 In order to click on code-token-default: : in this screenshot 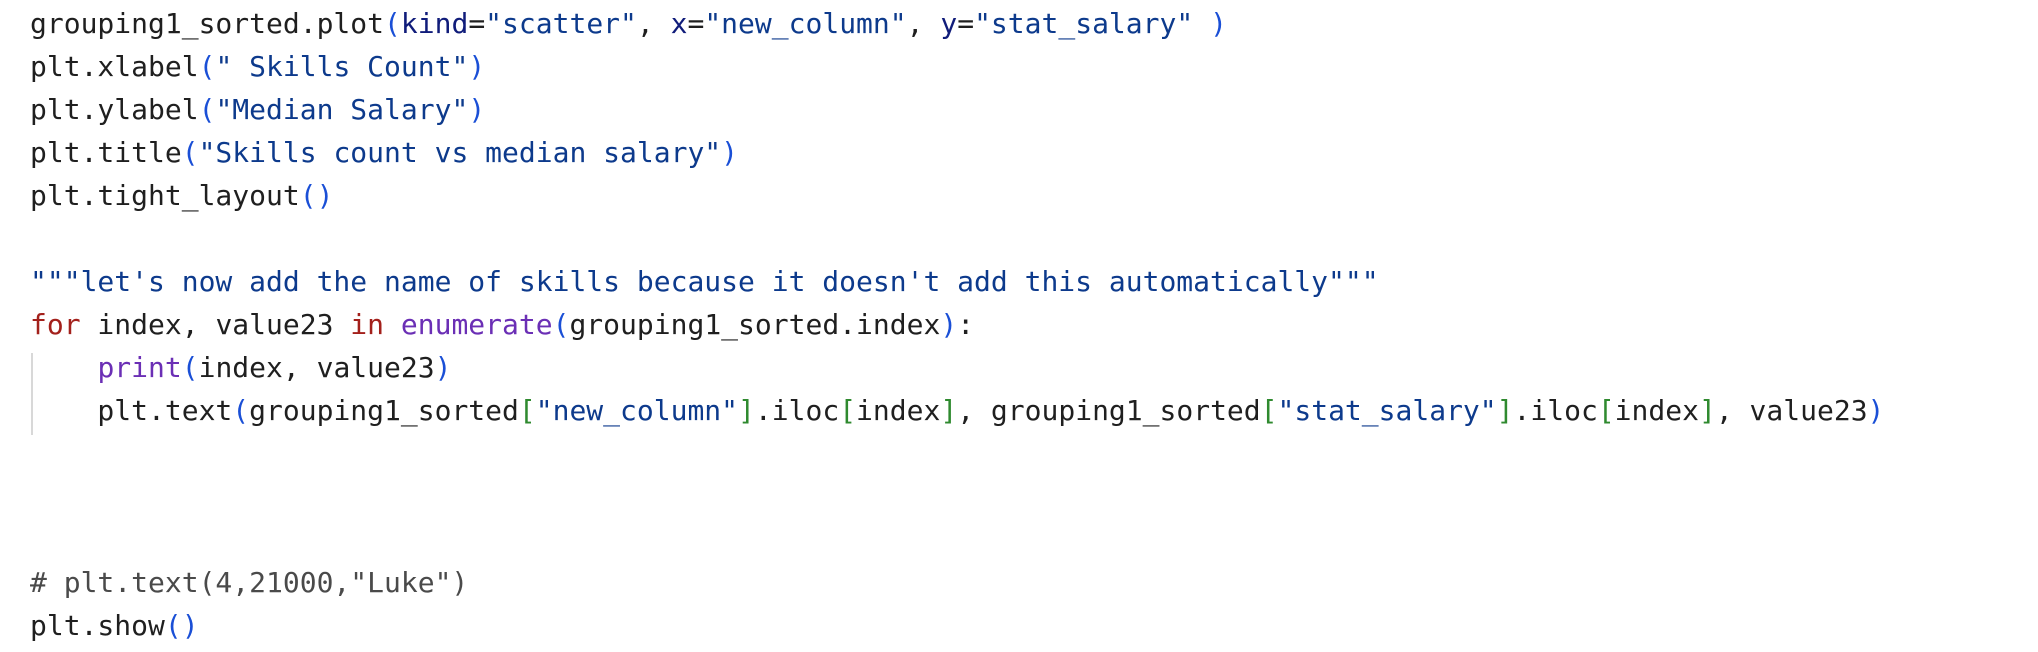, I will do `click(966, 324)`.